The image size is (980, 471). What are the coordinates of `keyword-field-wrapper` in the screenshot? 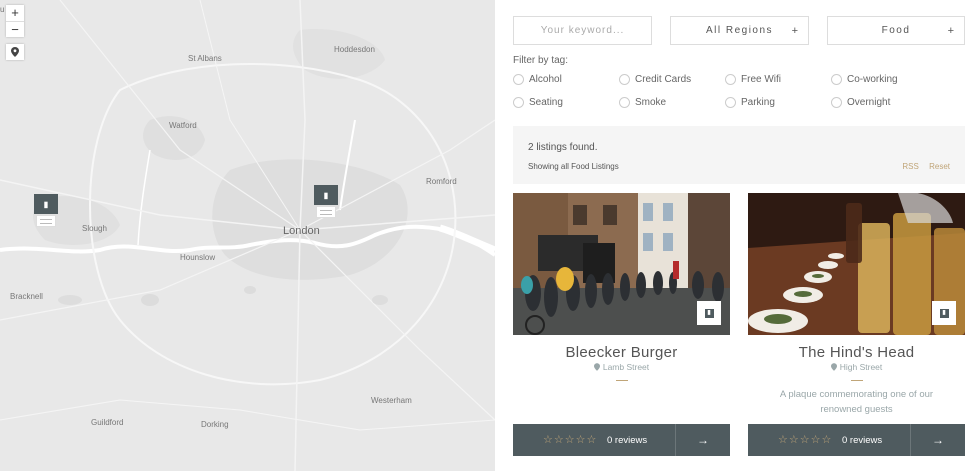 It's located at (582, 30).